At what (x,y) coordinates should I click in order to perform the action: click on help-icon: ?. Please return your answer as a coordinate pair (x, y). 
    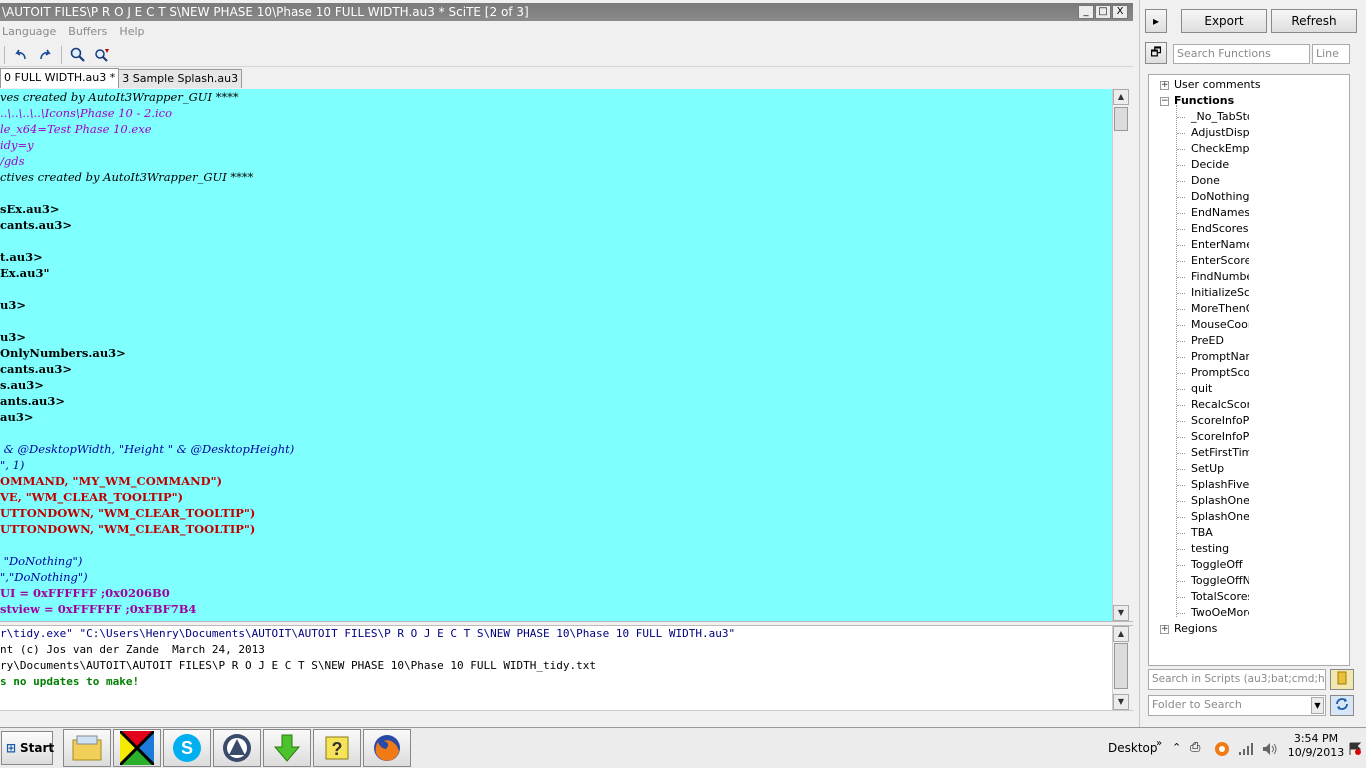
    Looking at the image, I should click on (337, 748).